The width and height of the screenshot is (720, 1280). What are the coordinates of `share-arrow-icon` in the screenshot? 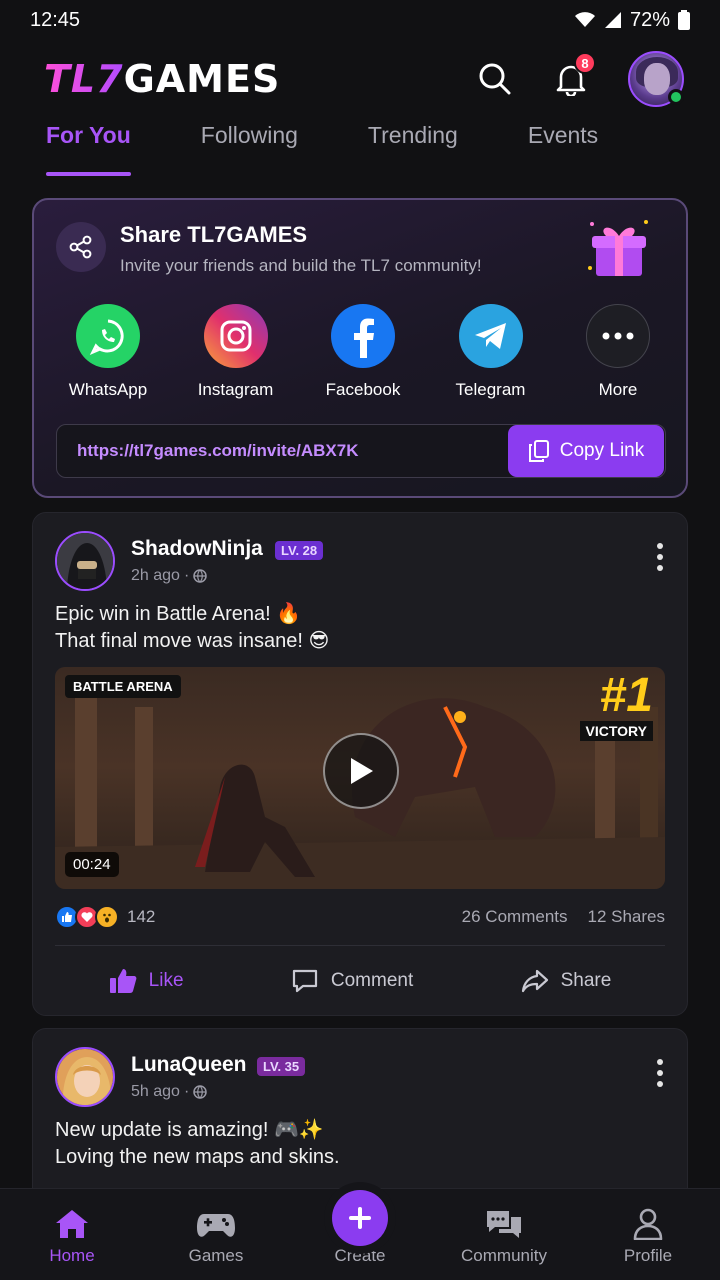 It's located at (534, 981).